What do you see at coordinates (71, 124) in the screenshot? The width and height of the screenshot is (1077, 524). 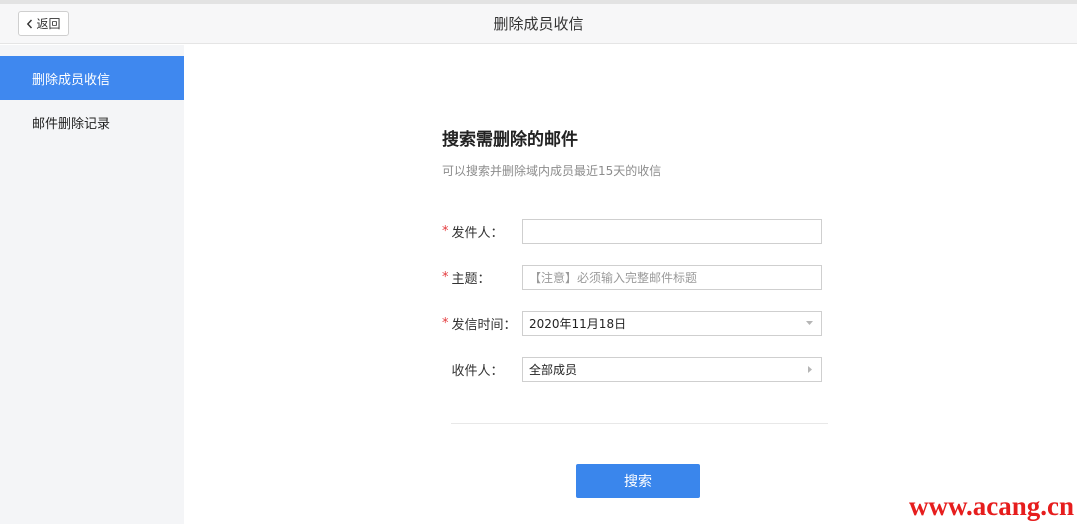 I see `sidebar-item-label: 邮件删除记录` at bounding box center [71, 124].